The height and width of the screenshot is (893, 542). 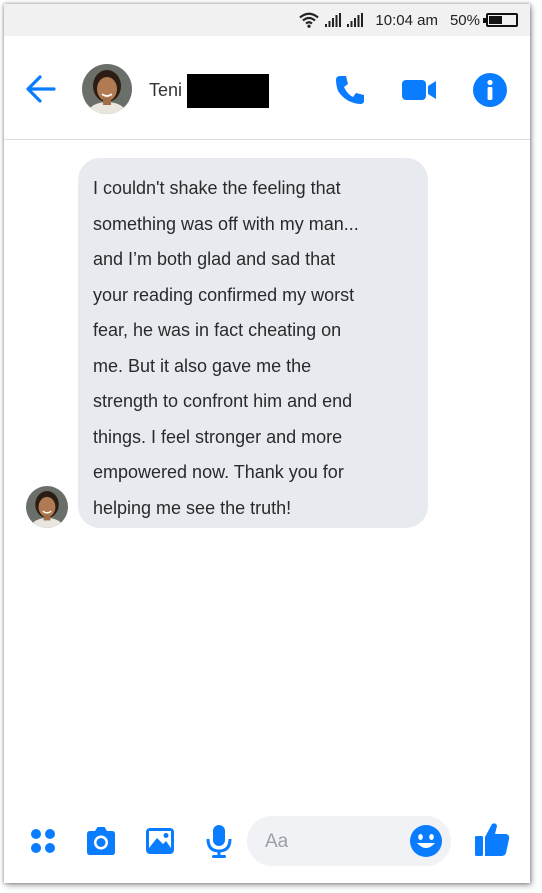 What do you see at coordinates (464, 20) in the screenshot?
I see `battery-percent: 50%` at bounding box center [464, 20].